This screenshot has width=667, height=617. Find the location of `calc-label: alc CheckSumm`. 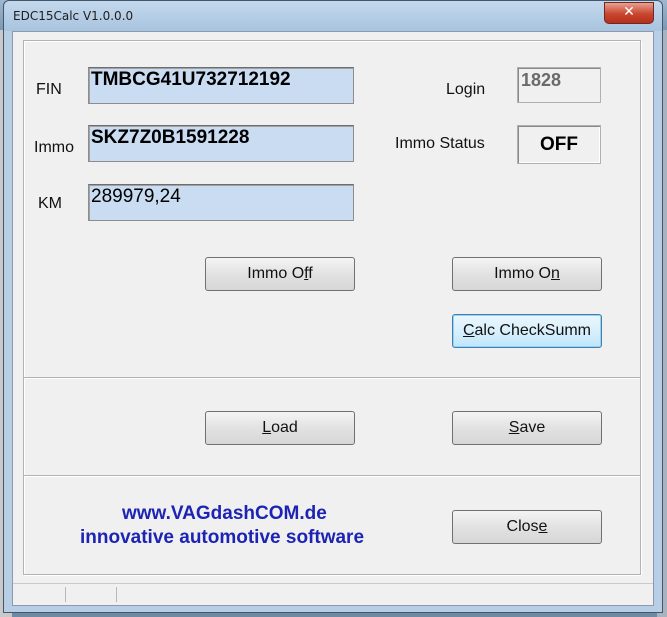

calc-label: alc CheckSumm is located at coordinates (533, 330).